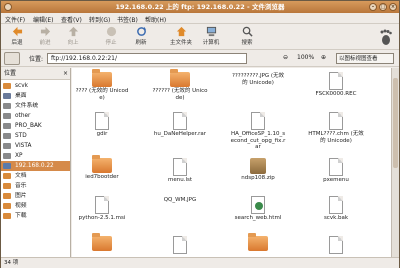  I want to click on menu-edit: 编辑(E), so click(43, 19).